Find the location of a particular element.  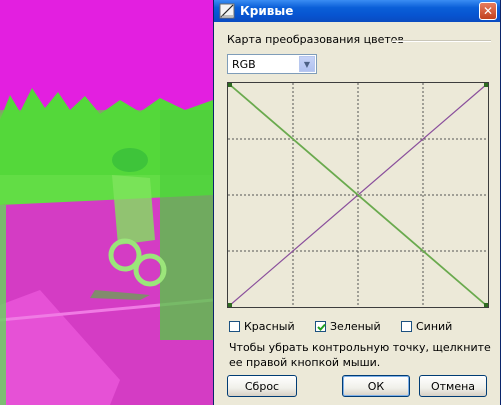

control-point-top-left is located at coordinates (230, 85).